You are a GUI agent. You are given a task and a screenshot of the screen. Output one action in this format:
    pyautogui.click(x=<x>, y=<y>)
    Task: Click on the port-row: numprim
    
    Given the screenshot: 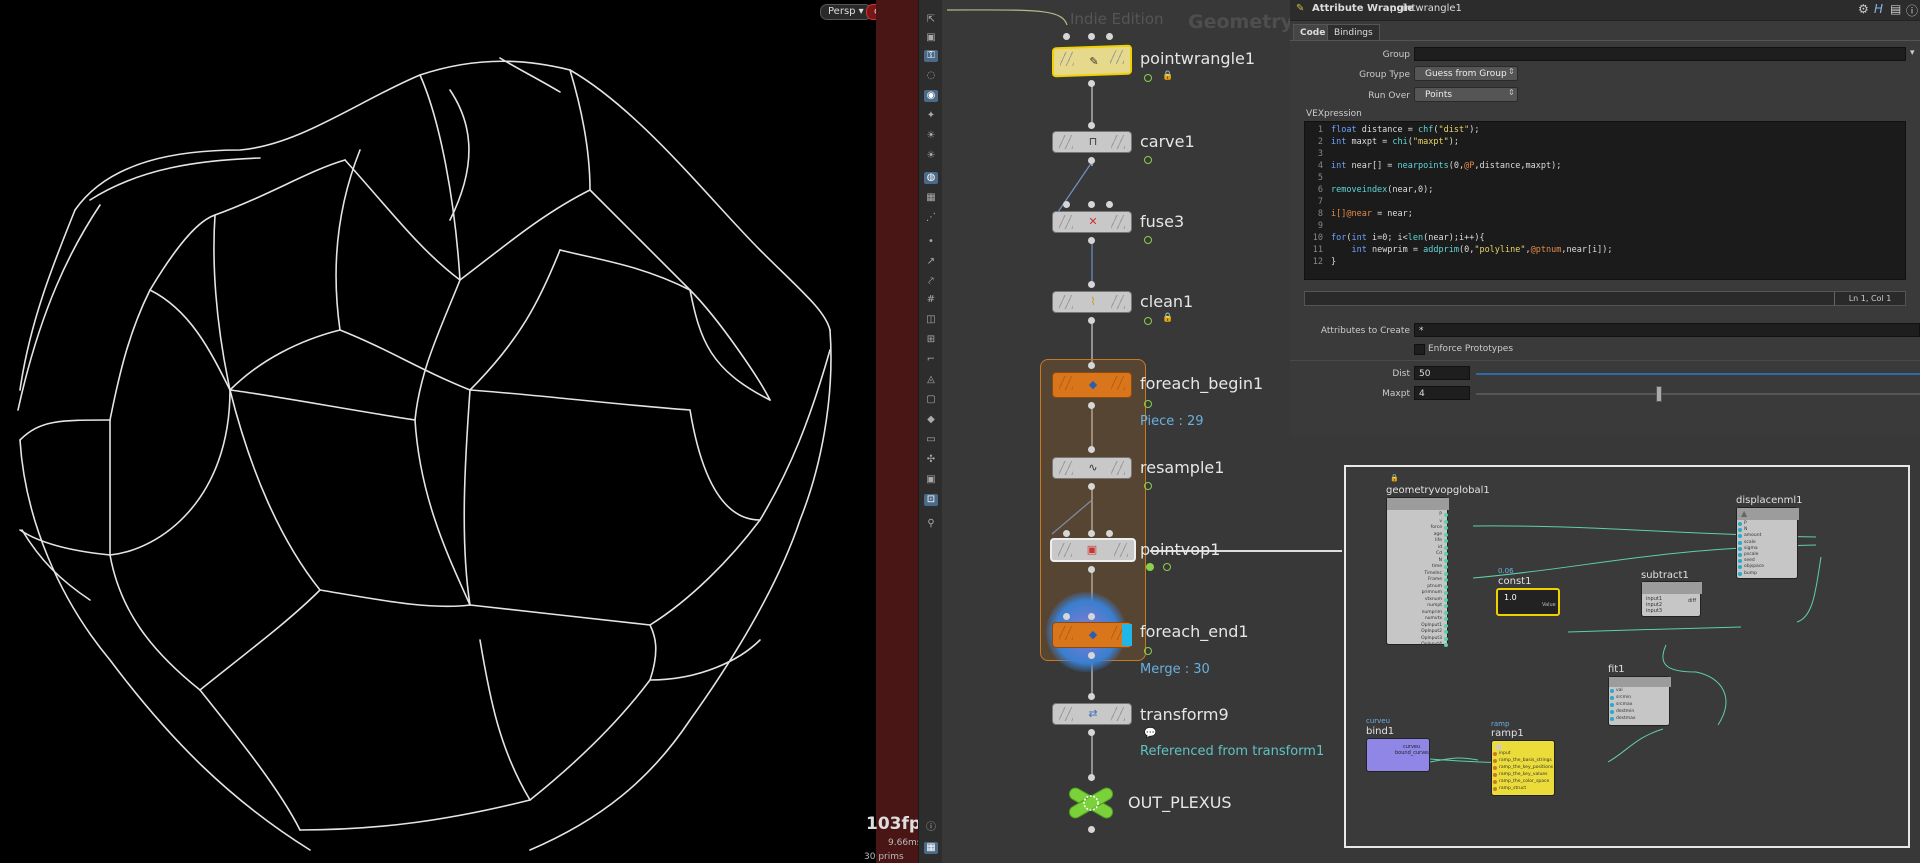 What is the action you would take?
    pyautogui.click(x=1418, y=613)
    